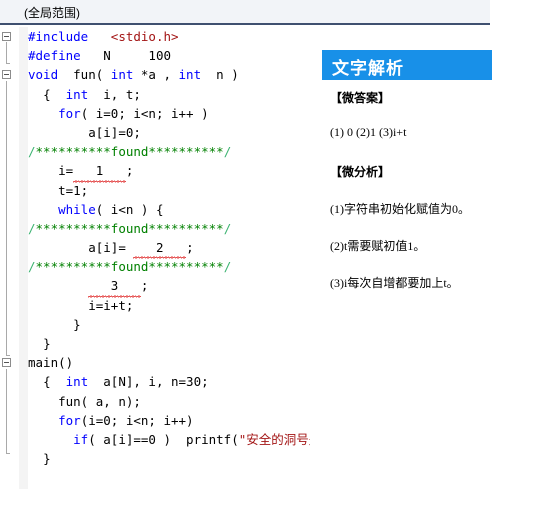 The width and height of the screenshot is (554, 507). I want to click on analysis-section-heading: 【微分析】, so click(360, 172).